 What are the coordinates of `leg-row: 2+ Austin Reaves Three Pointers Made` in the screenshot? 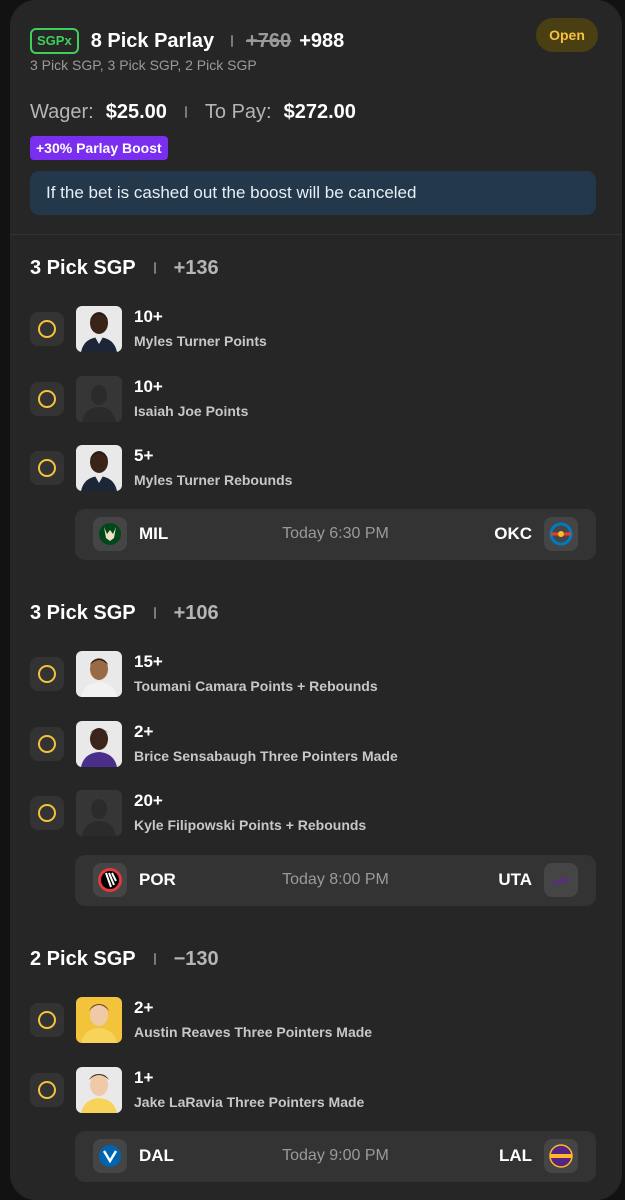 It's located at (315, 1021).